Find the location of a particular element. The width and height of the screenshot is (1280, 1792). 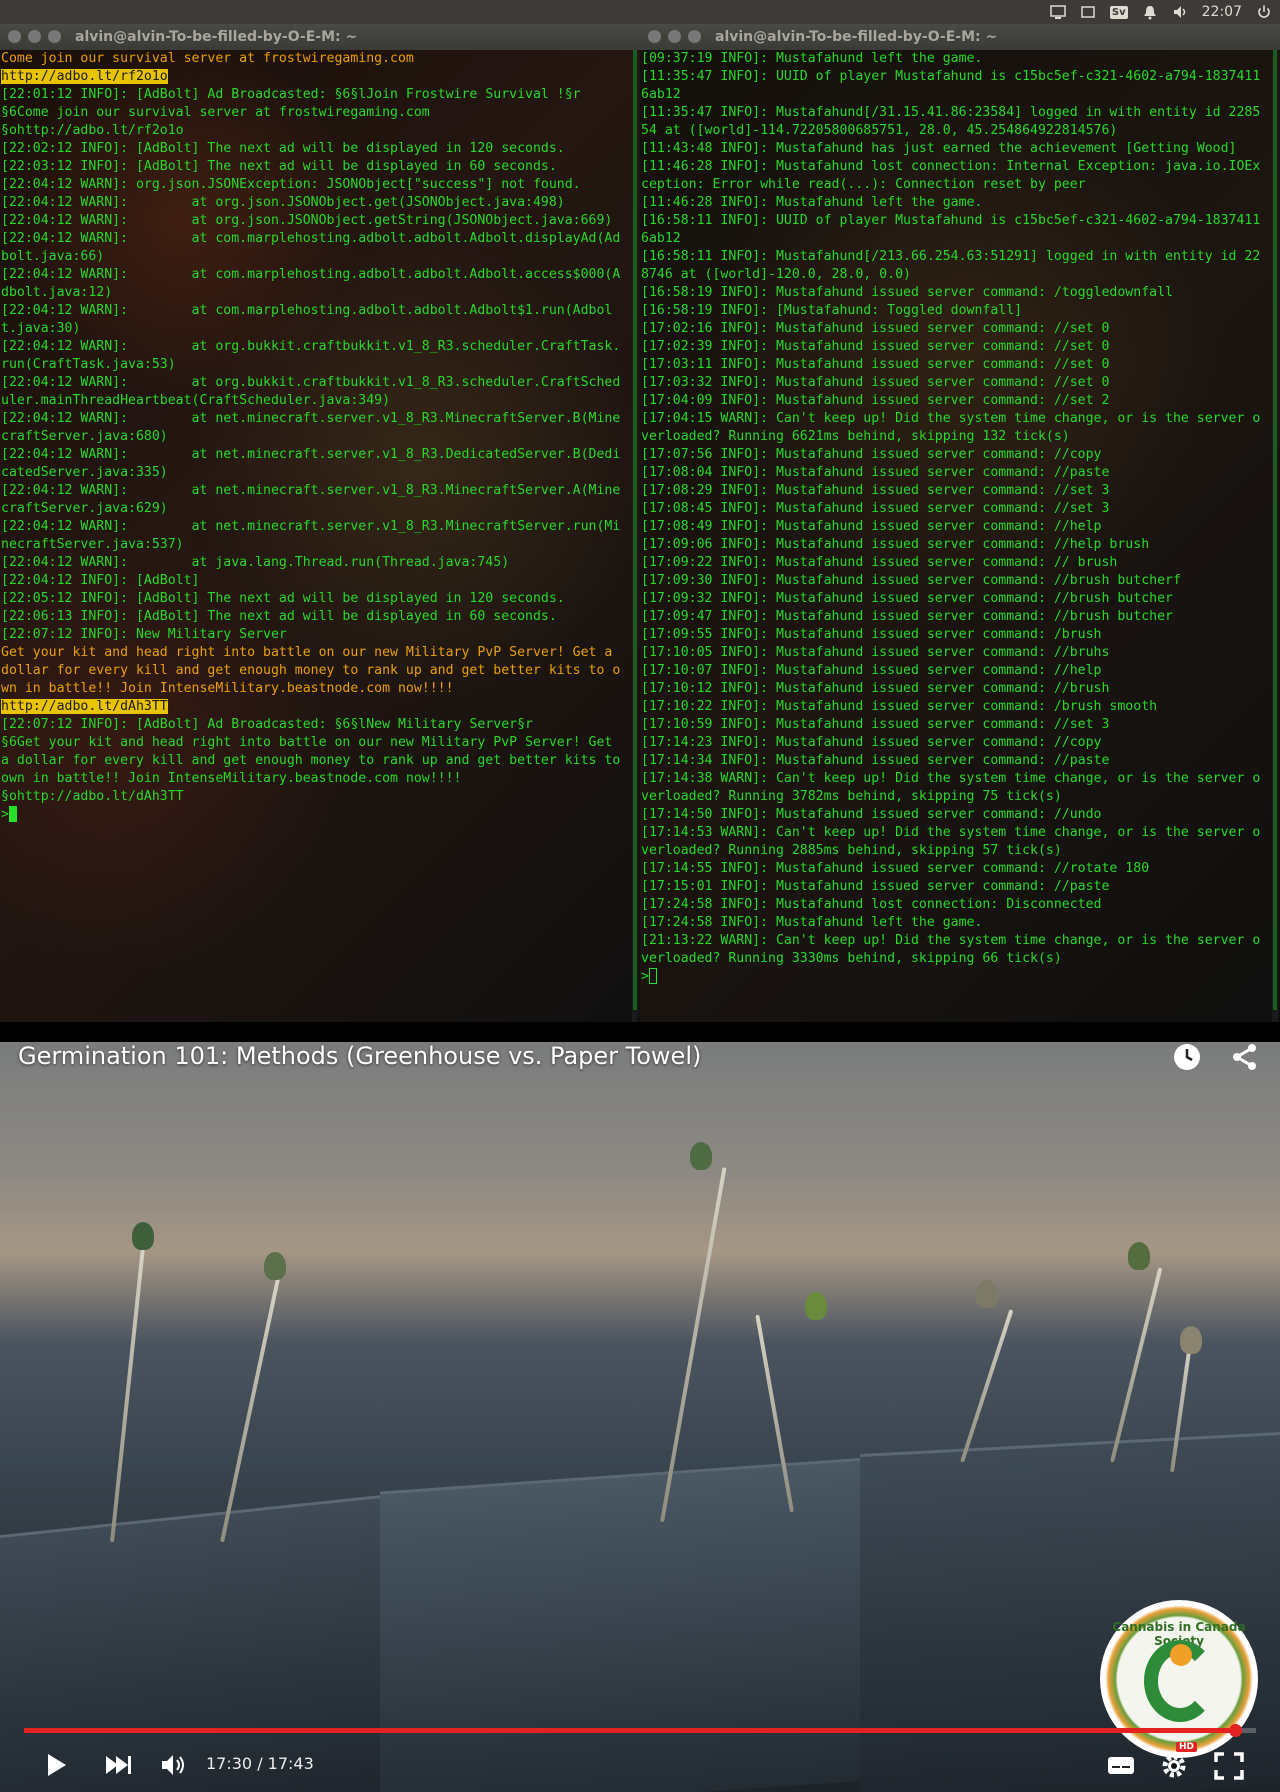

captions-icon is located at coordinates (1121, 1767).